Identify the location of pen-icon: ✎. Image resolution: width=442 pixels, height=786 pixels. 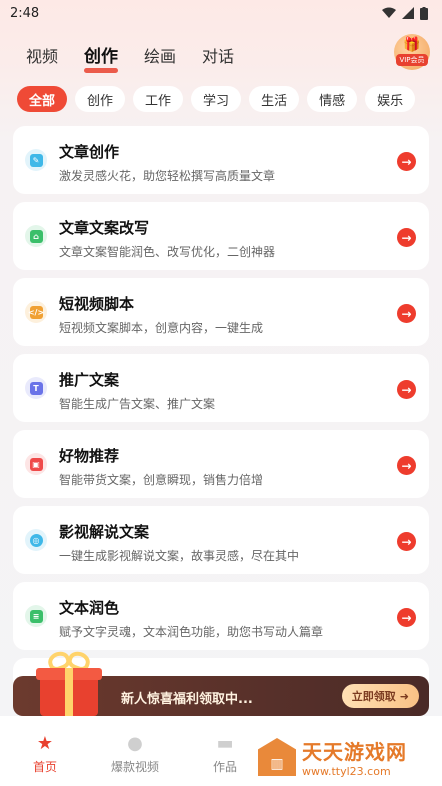
(36, 160).